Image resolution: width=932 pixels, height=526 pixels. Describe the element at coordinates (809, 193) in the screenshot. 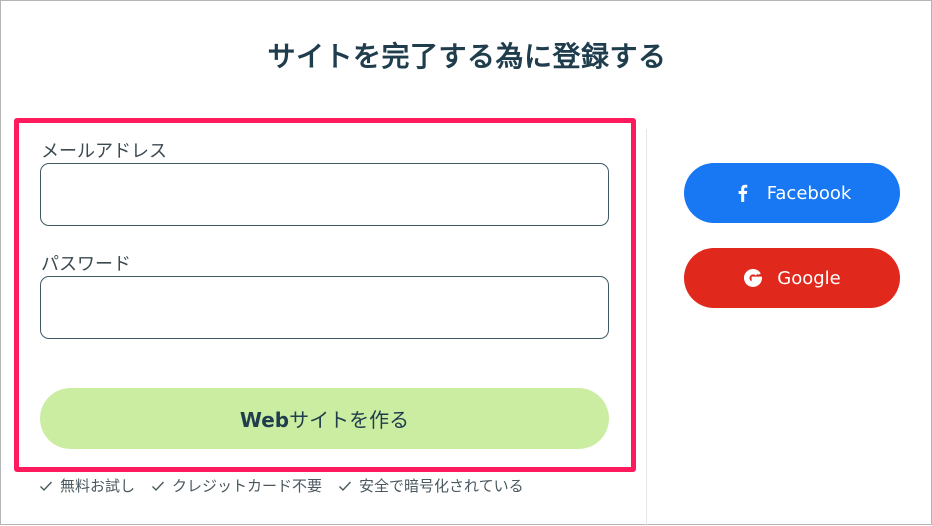

I see `facebook-label: Facebook` at that location.